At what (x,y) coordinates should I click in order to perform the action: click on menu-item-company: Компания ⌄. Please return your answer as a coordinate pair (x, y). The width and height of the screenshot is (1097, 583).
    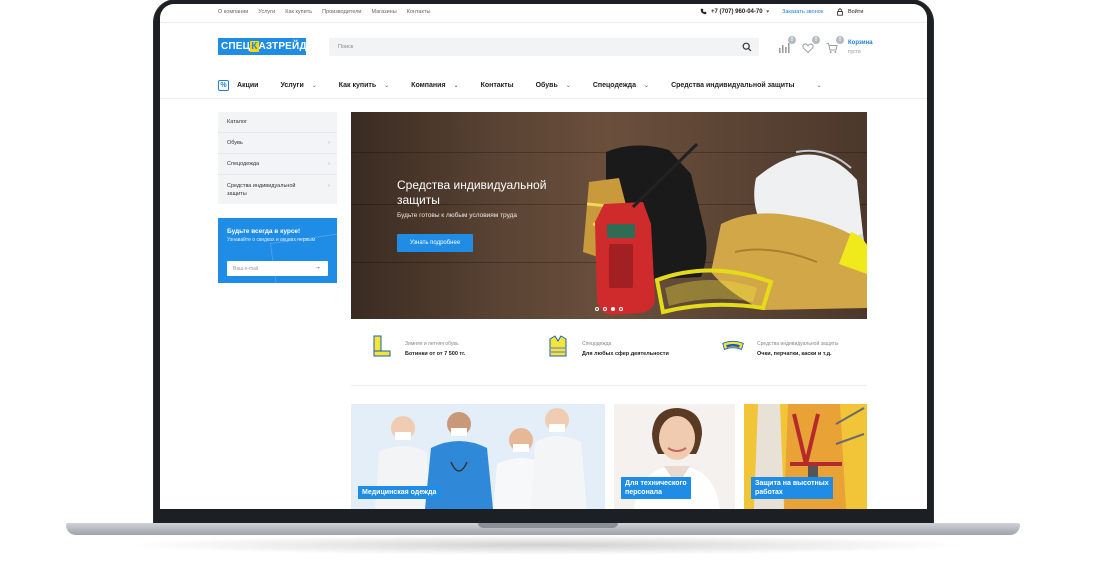
    Looking at the image, I should click on (434, 85).